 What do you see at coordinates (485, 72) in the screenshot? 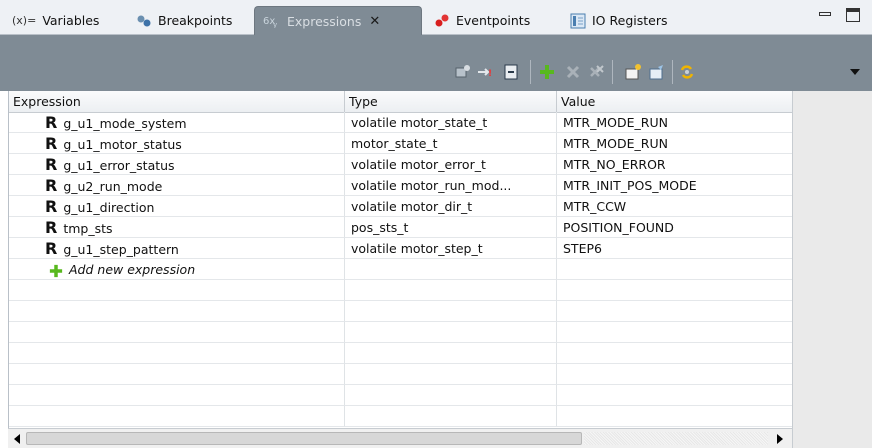
I see `auto-add-icon: !` at bounding box center [485, 72].